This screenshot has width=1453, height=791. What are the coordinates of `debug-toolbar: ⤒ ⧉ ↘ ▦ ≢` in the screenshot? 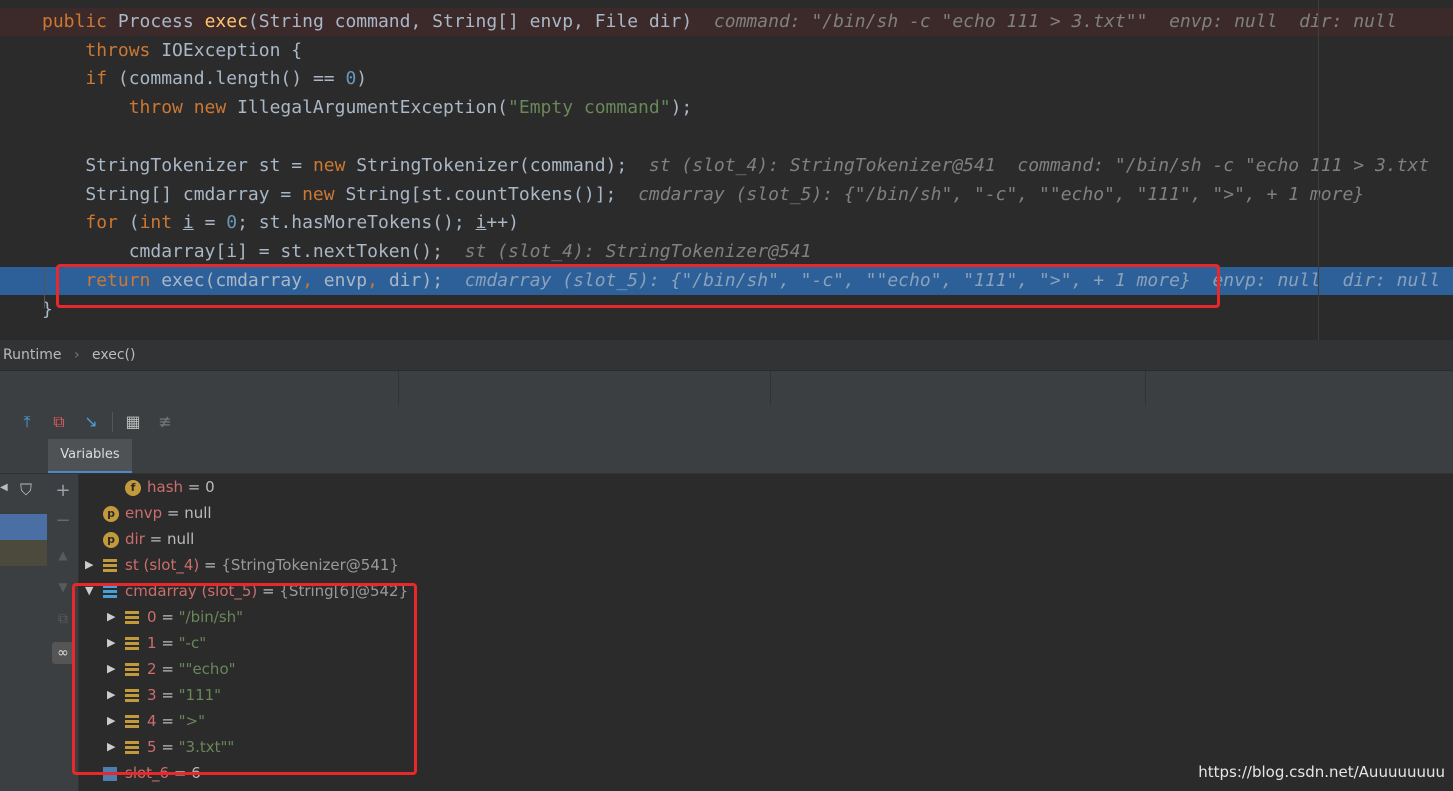 It's located at (726, 422).